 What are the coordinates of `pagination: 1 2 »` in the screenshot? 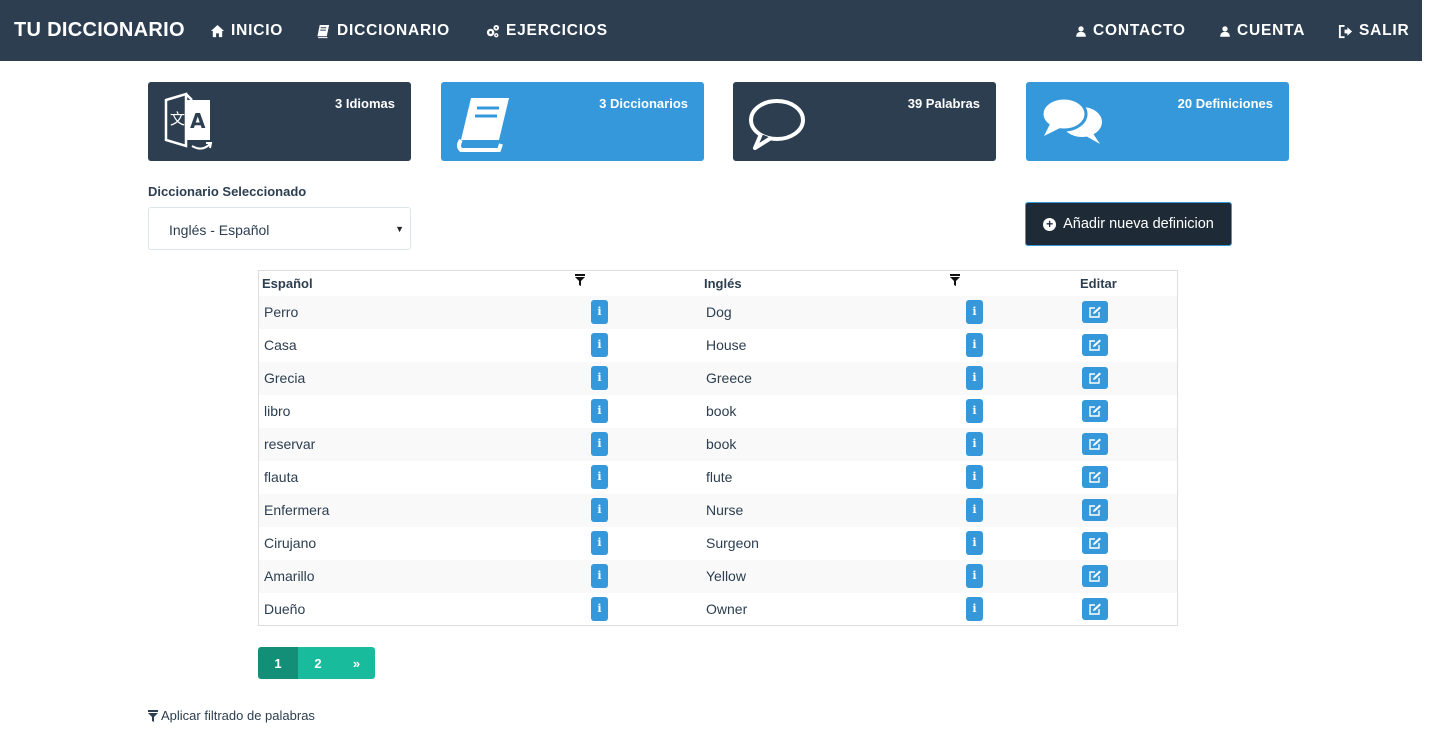 It's located at (316, 663).